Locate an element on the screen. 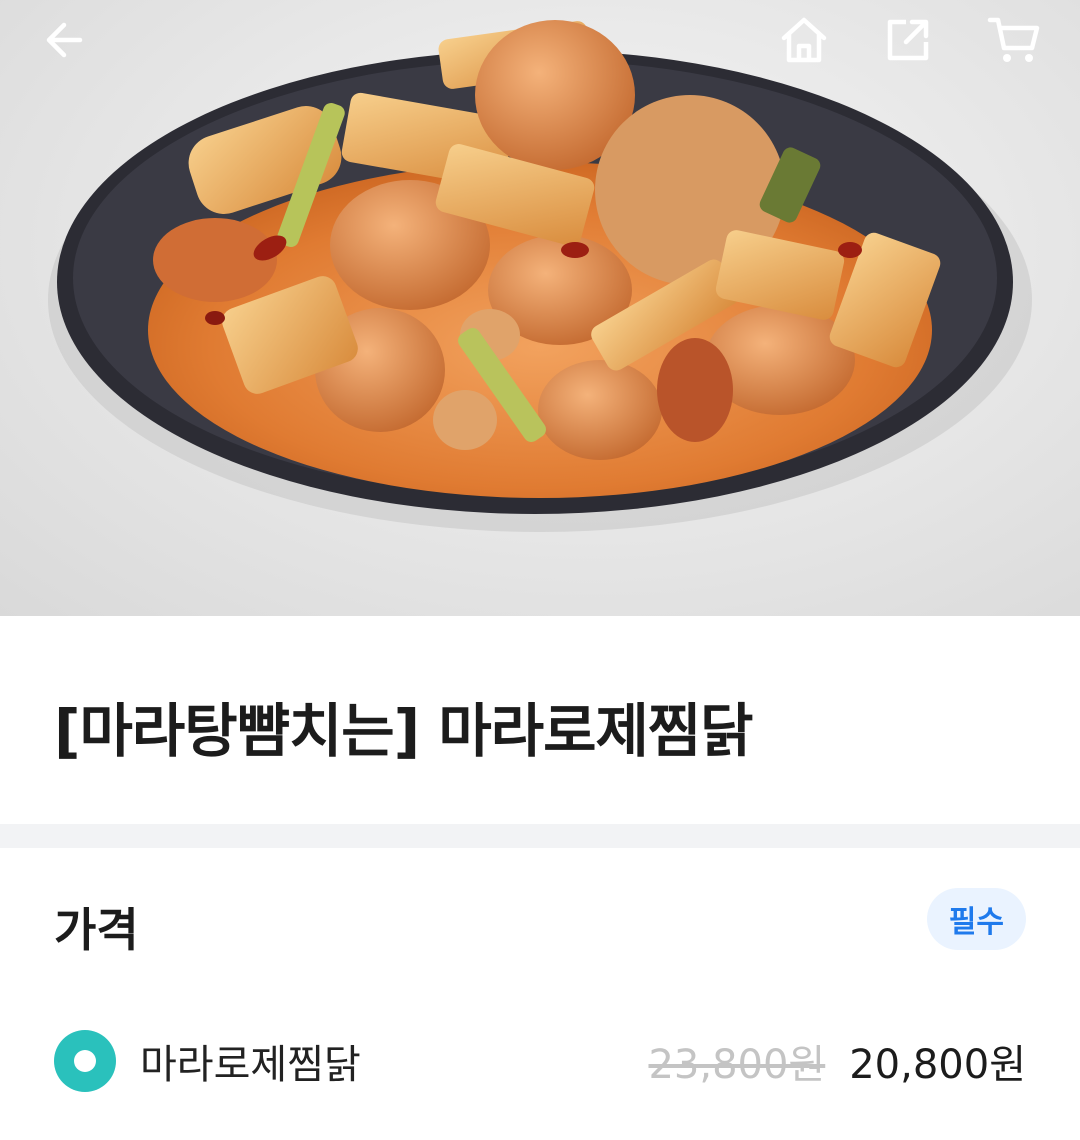  home-button is located at coordinates (804, 40).